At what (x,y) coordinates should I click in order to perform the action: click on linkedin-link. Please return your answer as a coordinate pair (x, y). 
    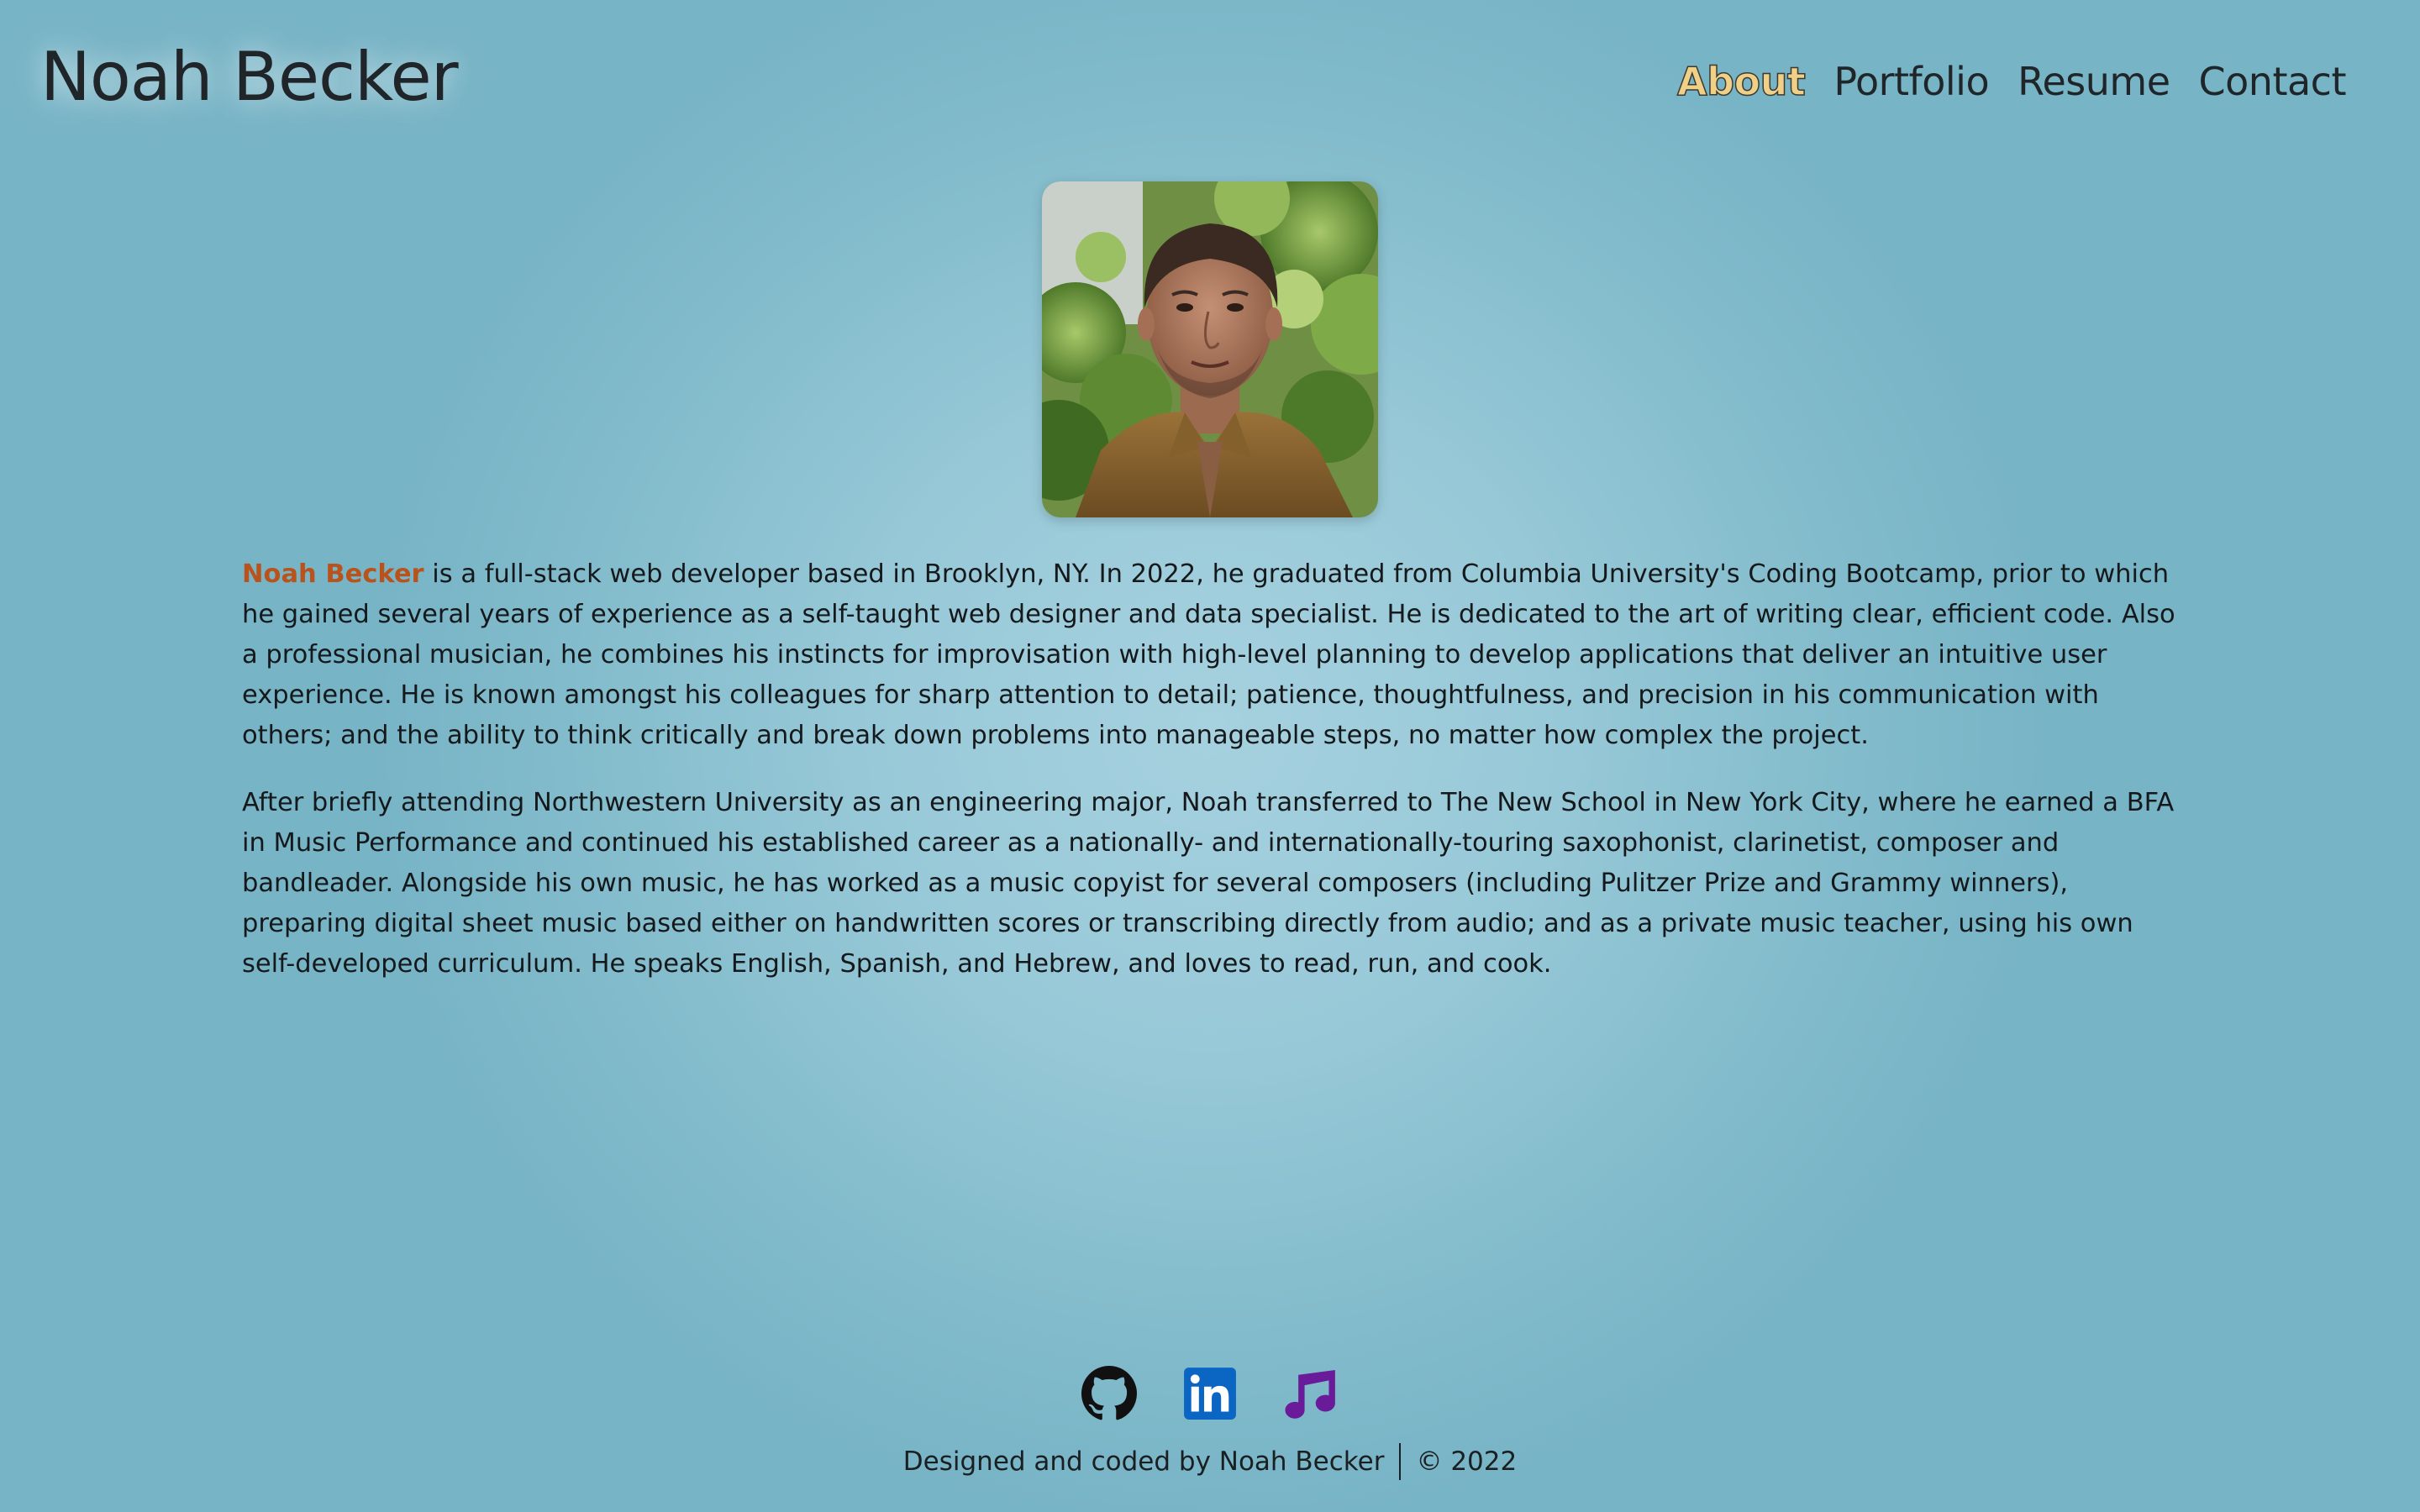
    Looking at the image, I should click on (1210, 1393).